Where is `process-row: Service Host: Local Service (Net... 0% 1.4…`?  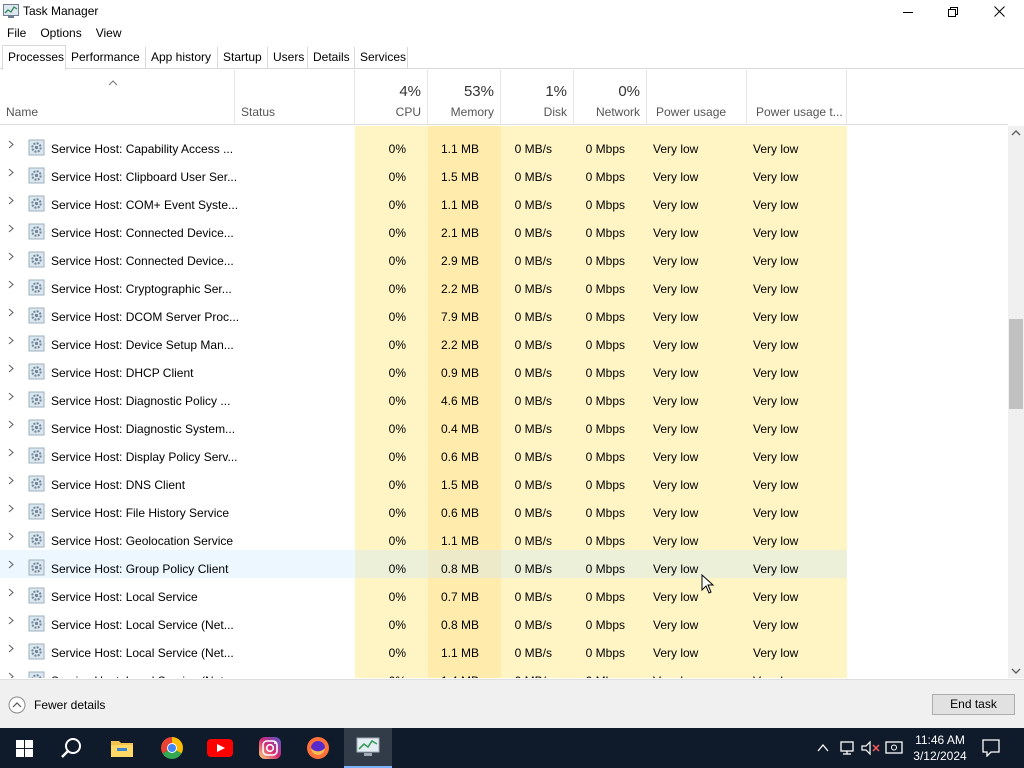
process-row: Service Host: Local Service (Net... 0% 1.4… is located at coordinates (504, 670).